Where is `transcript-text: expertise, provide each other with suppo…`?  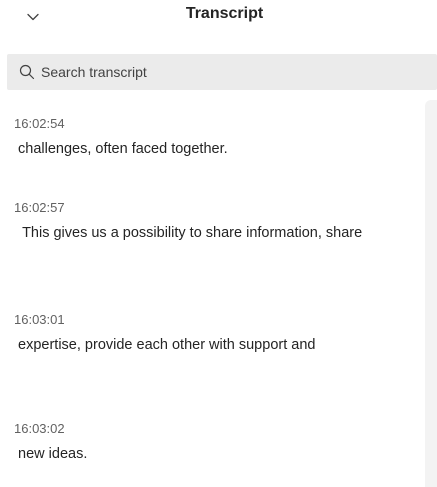 transcript-text: expertise, provide each other with suppo… is located at coordinates (165, 345).